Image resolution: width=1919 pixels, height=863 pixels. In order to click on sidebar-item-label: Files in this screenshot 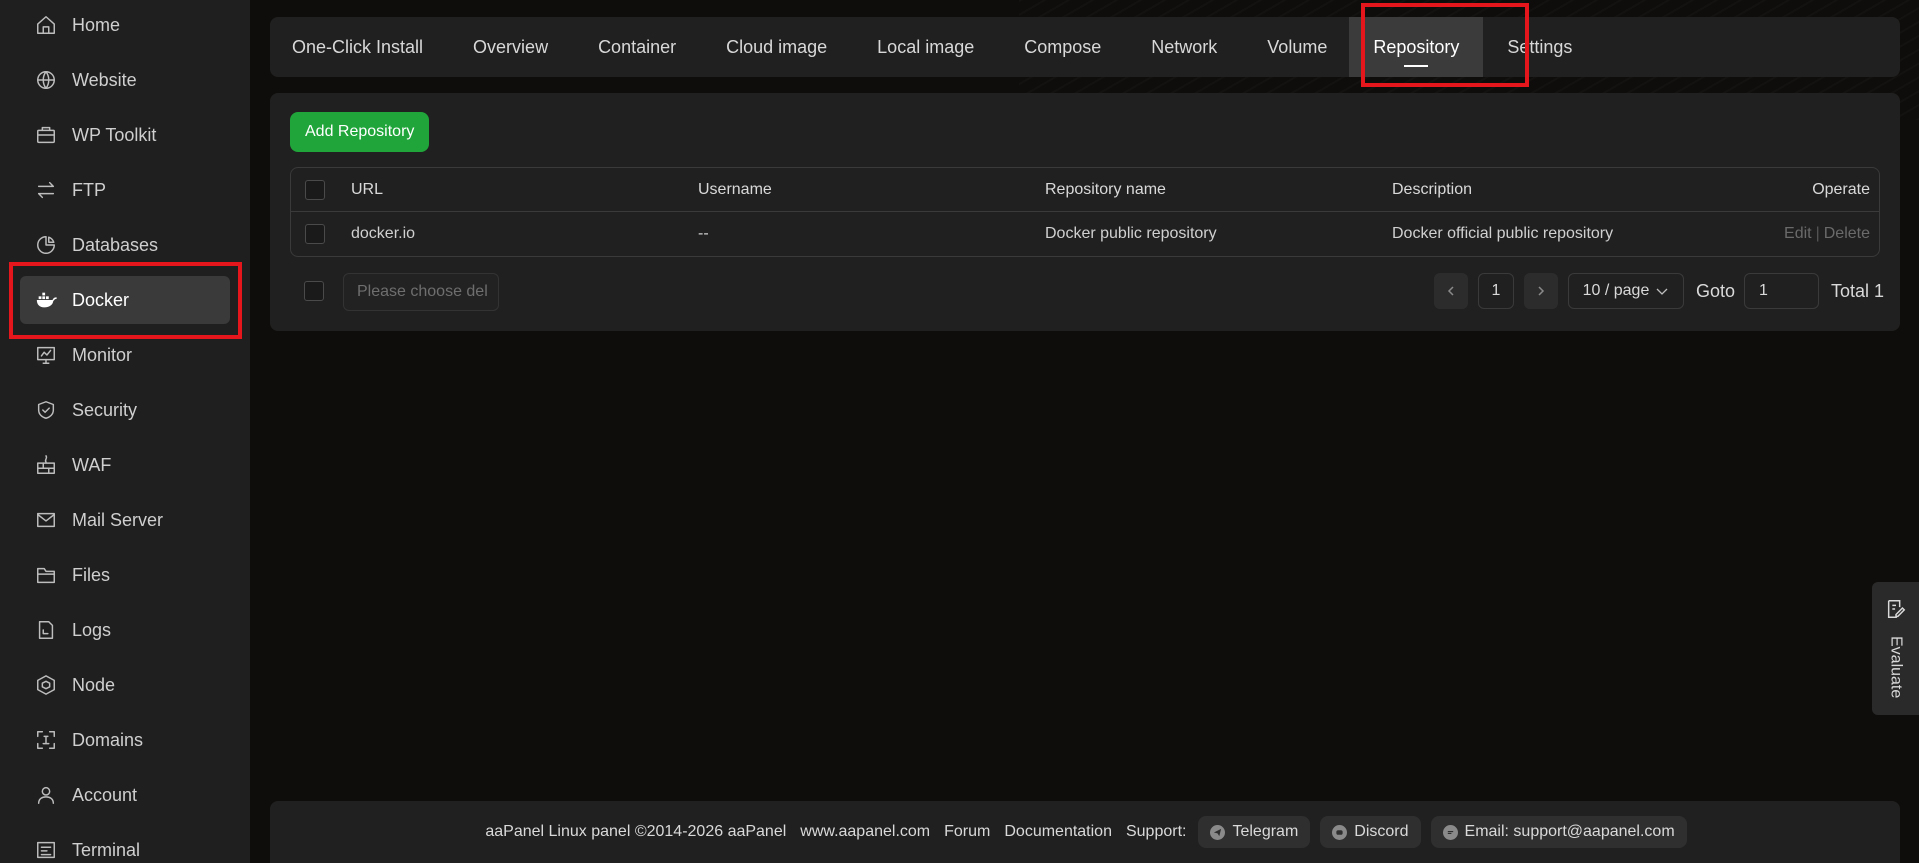, I will do `click(91, 574)`.